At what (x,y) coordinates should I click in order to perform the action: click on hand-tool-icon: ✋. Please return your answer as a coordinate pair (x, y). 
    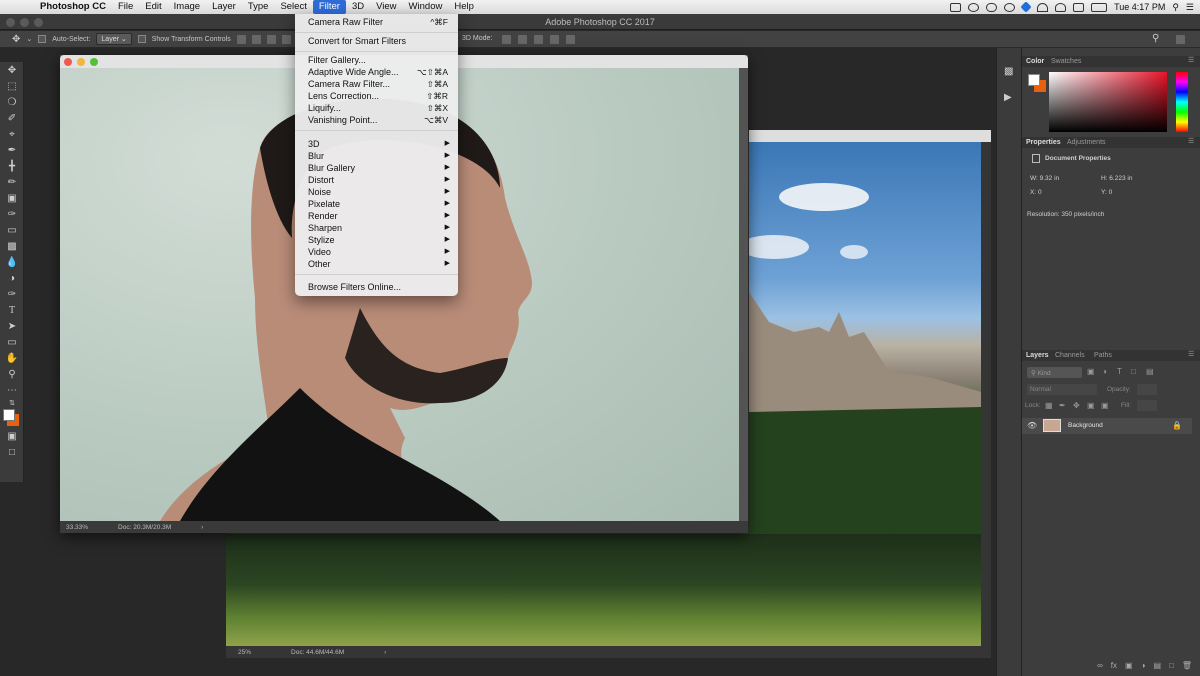
    Looking at the image, I should click on (12, 358).